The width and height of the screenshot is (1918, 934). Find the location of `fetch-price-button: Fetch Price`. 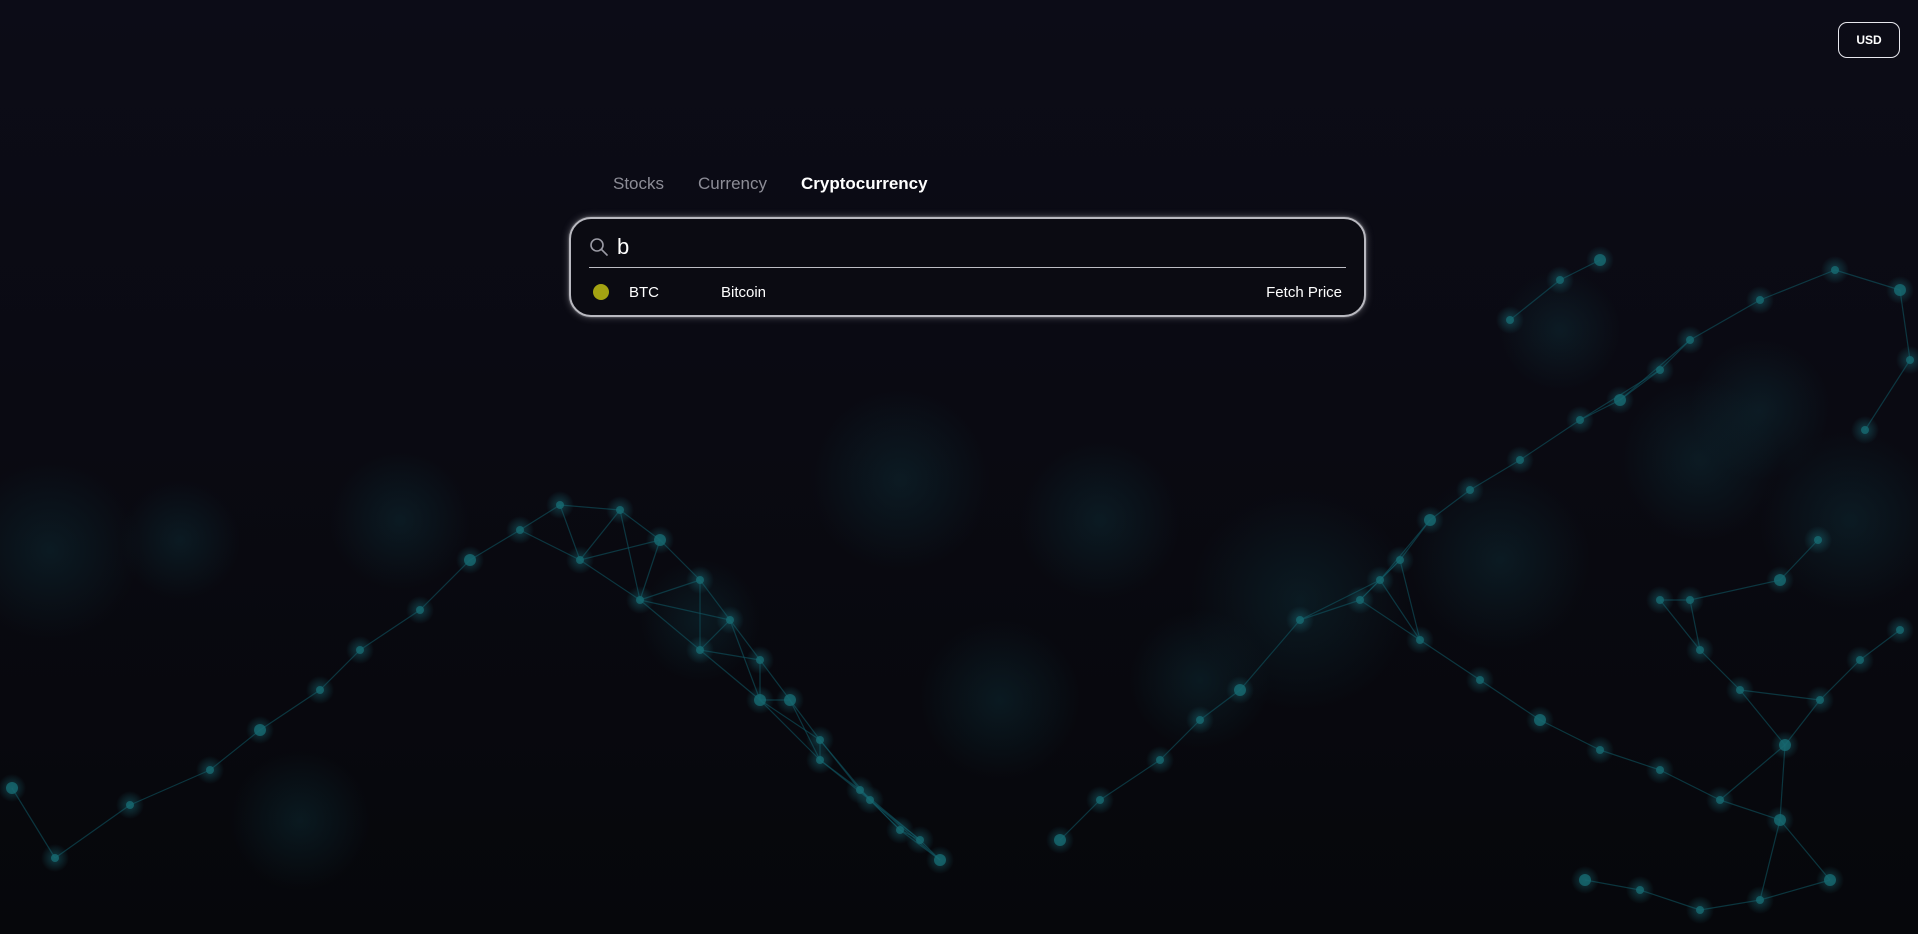

fetch-price-button: Fetch Price is located at coordinates (1304, 292).